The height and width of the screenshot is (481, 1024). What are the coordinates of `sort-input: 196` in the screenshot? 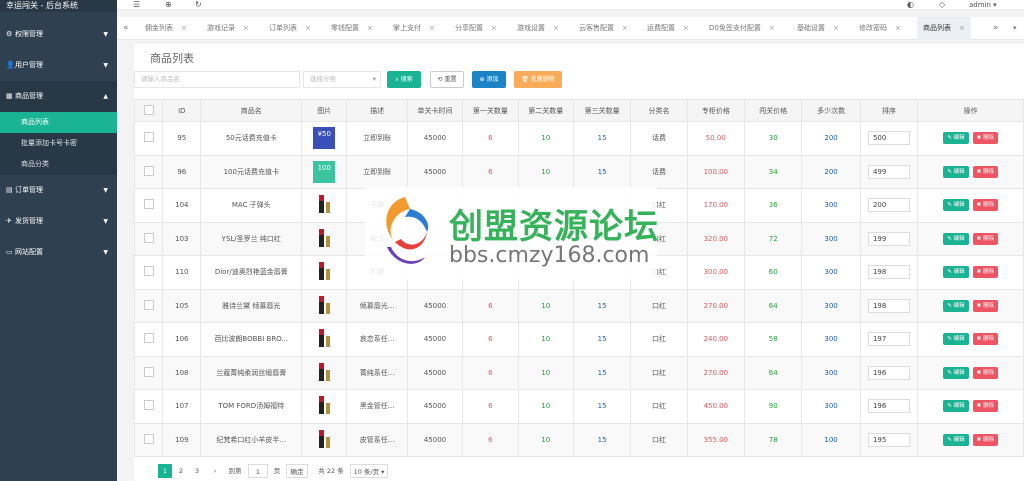 It's located at (888, 372).